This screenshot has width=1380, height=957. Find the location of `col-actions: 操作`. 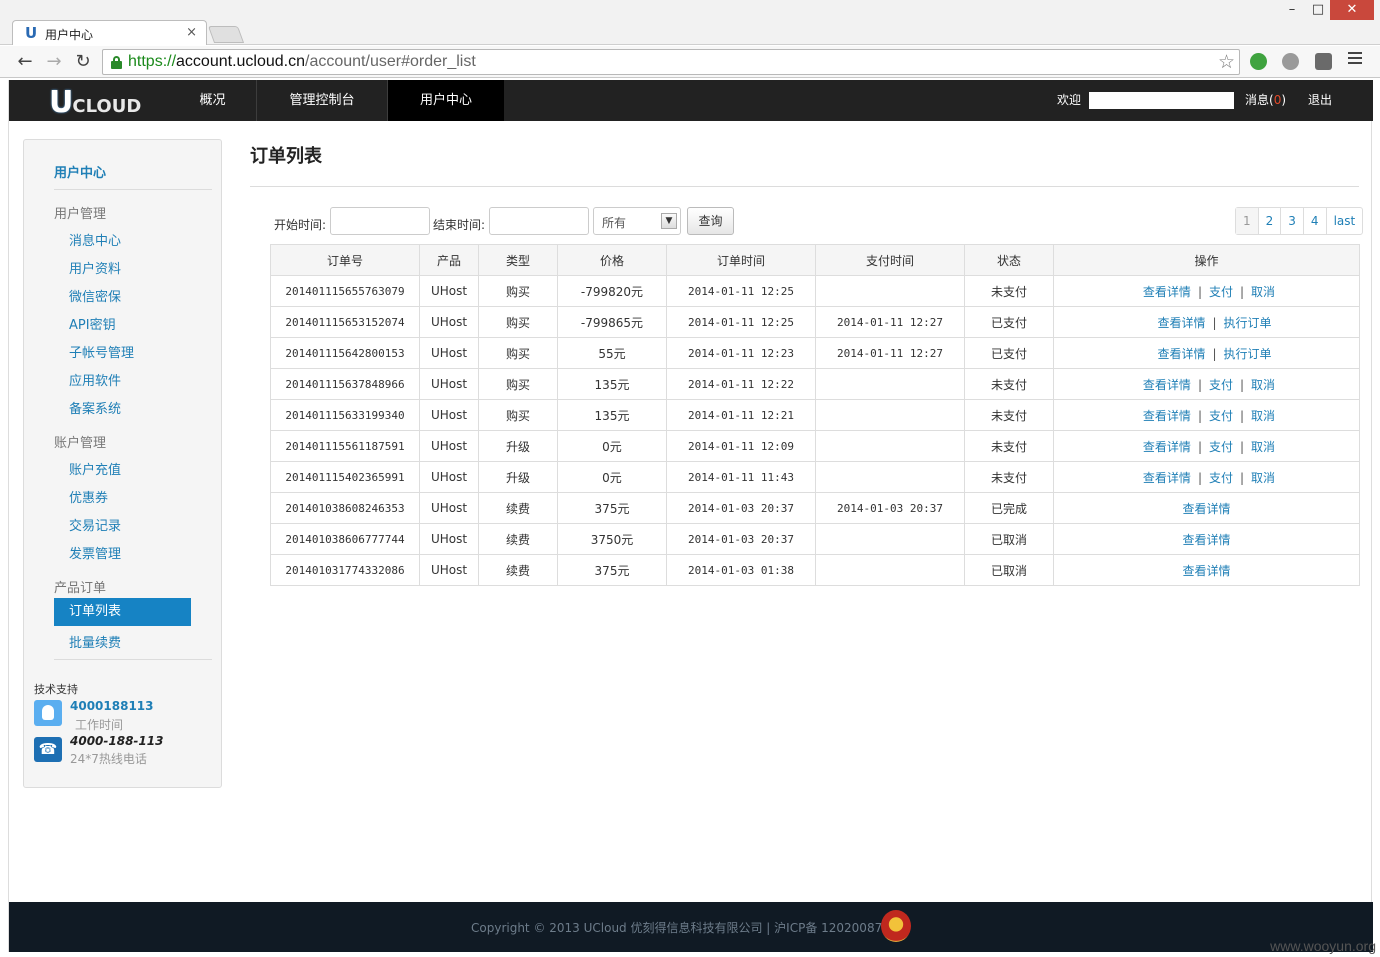

col-actions: 操作 is located at coordinates (1206, 260).